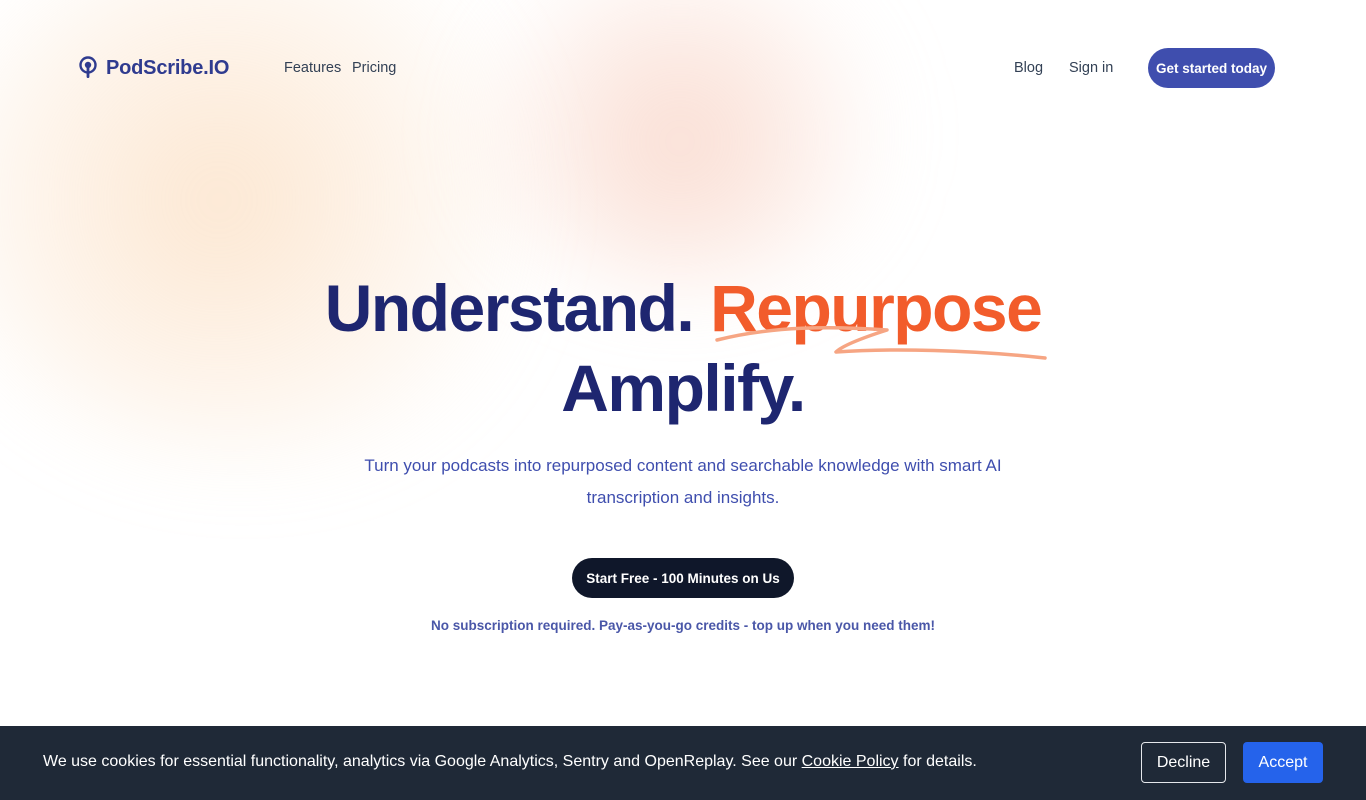 Image resolution: width=1366 pixels, height=800 pixels. I want to click on brand-logo: PodScribe.IO, so click(153, 68).